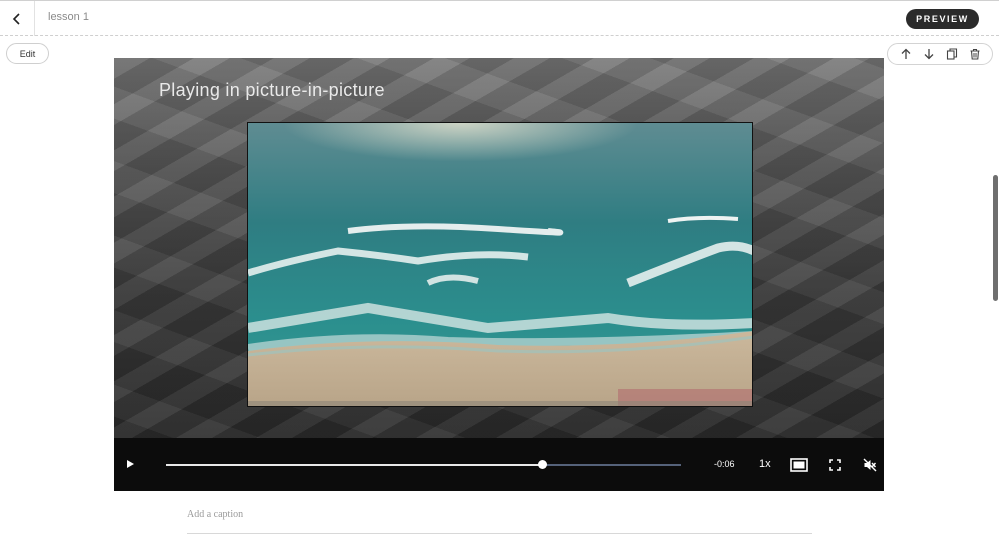 This screenshot has width=999, height=540. What do you see at coordinates (215, 514) in the screenshot?
I see `caption-input: Add a caption` at bounding box center [215, 514].